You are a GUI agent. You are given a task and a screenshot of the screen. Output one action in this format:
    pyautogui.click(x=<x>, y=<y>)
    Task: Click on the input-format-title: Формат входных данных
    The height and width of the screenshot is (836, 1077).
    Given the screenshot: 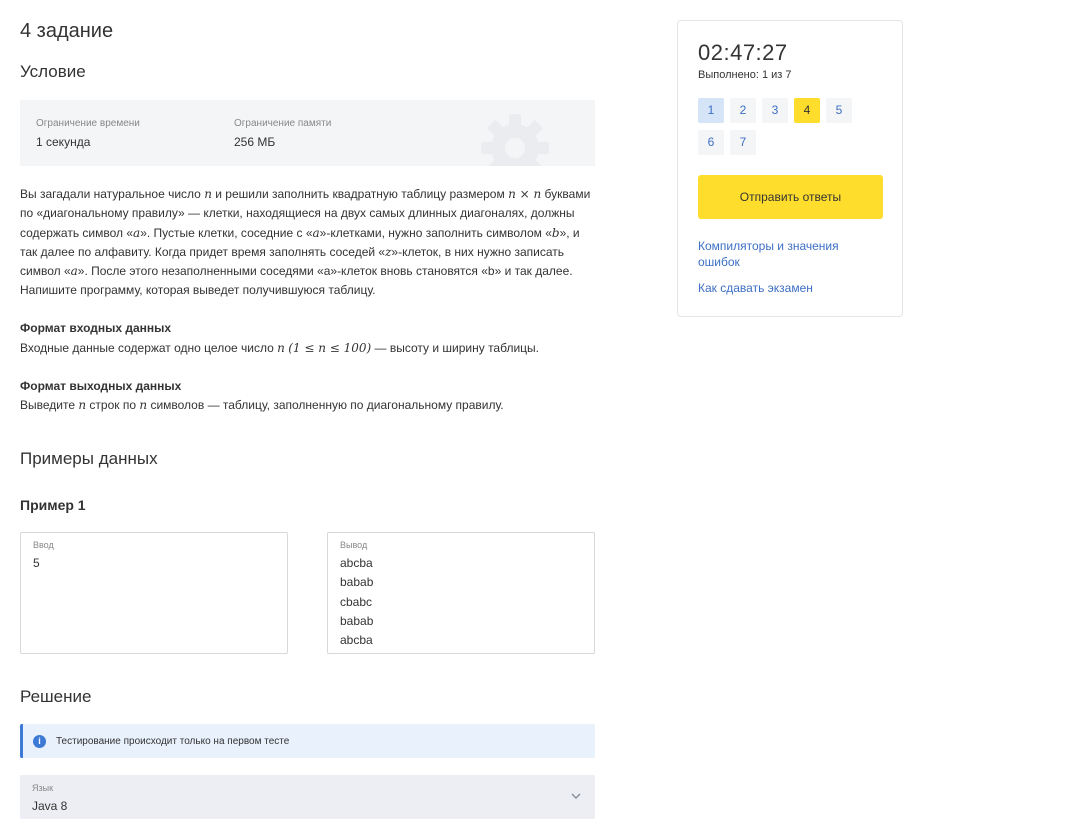 What is the action you would take?
    pyautogui.click(x=96, y=328)
    